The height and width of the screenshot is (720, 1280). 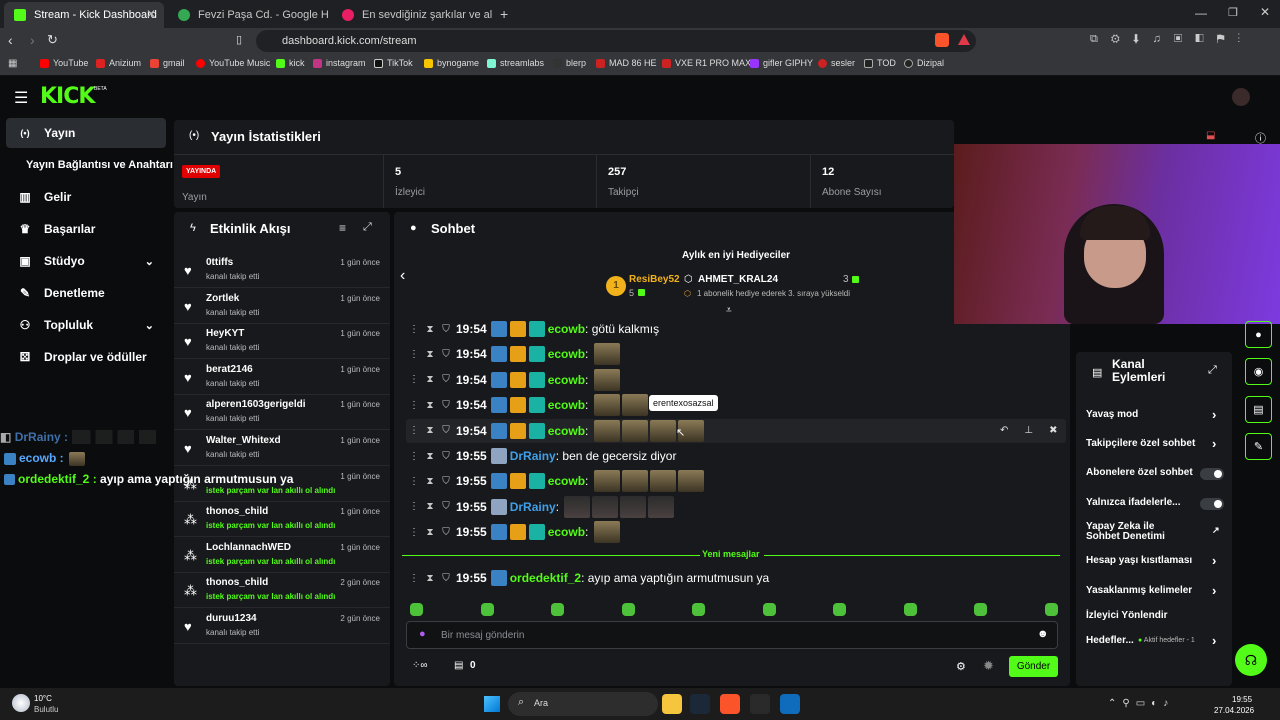 What do you see at coordinates (1036, 430) in the screenshot?
I see `pin-icon: ⊥` at bounding box center [1036, 430].